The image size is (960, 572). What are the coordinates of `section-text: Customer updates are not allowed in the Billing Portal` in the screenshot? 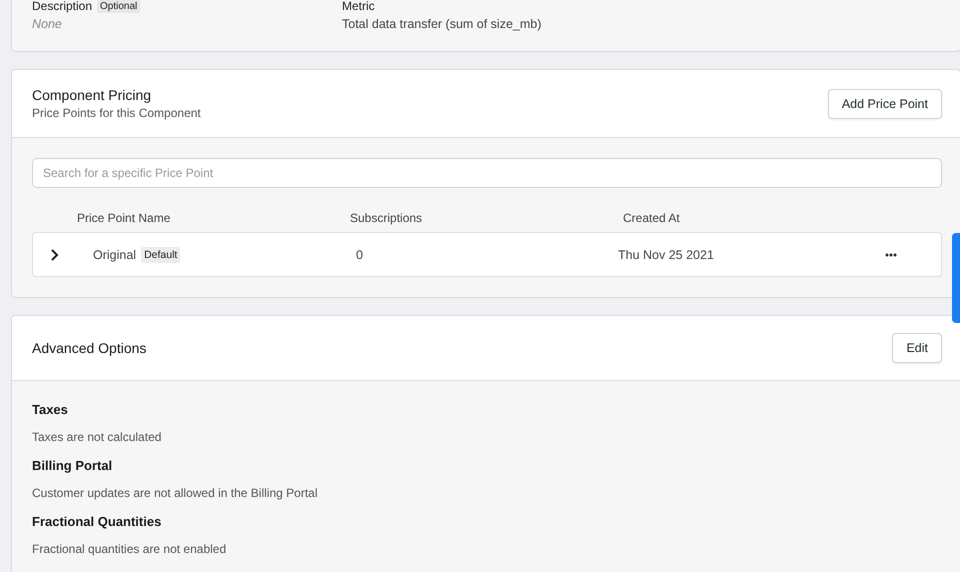 It's located at (175, 494).